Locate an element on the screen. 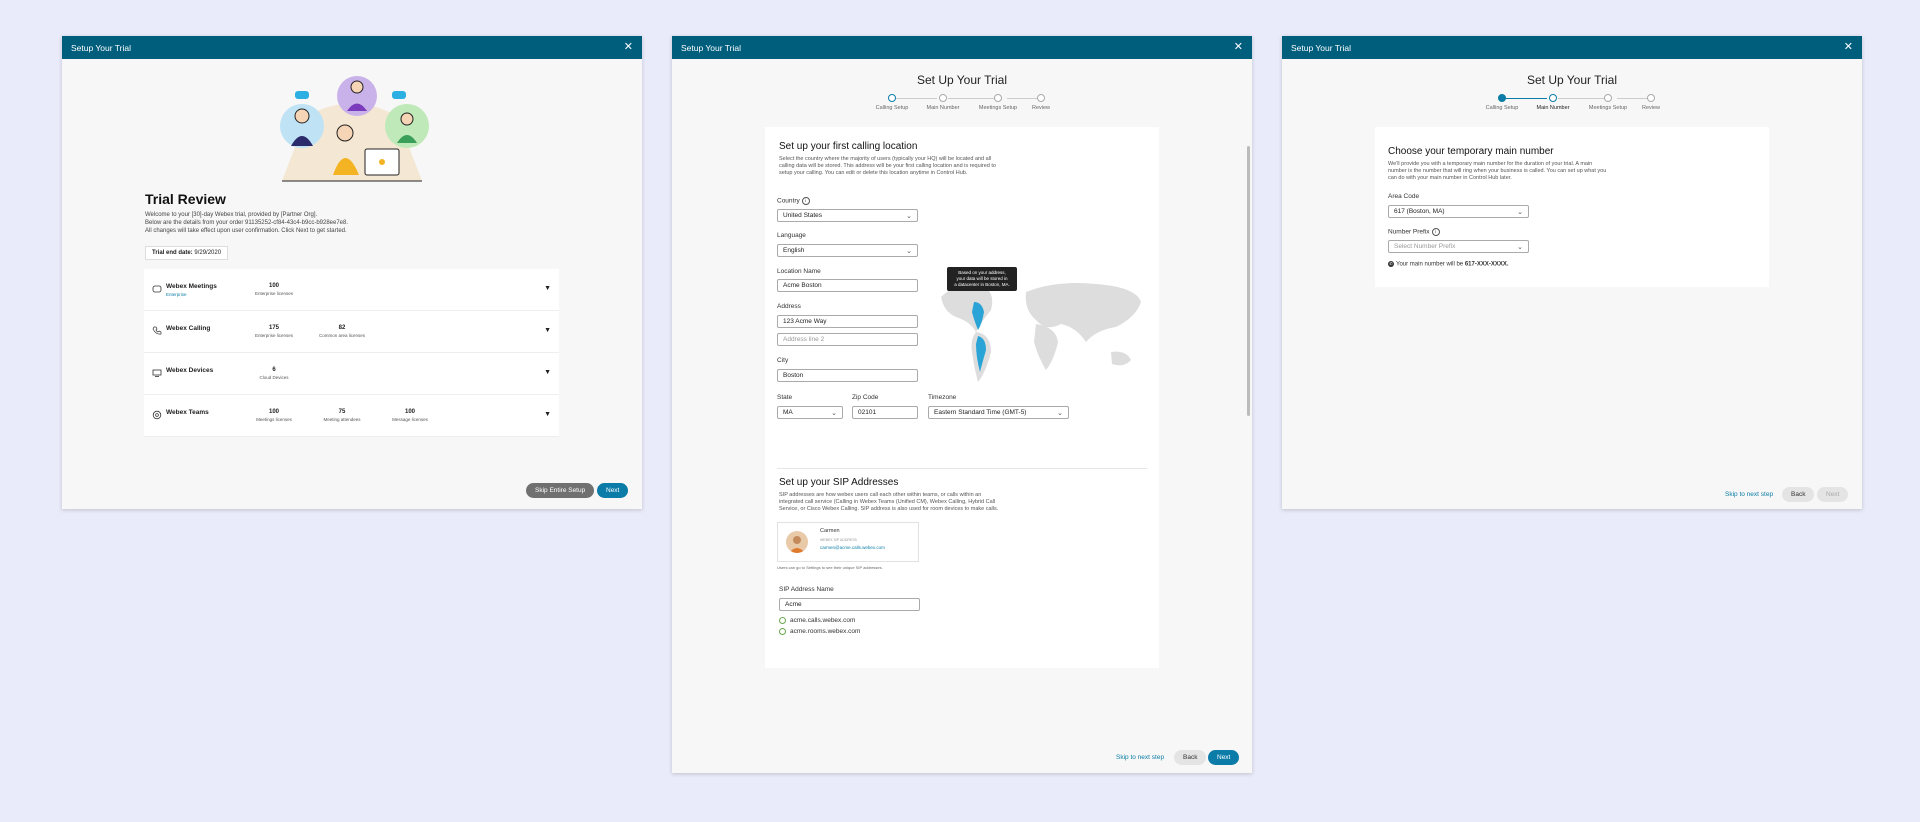  license-count: 75 is located at coordinates (342, 412).